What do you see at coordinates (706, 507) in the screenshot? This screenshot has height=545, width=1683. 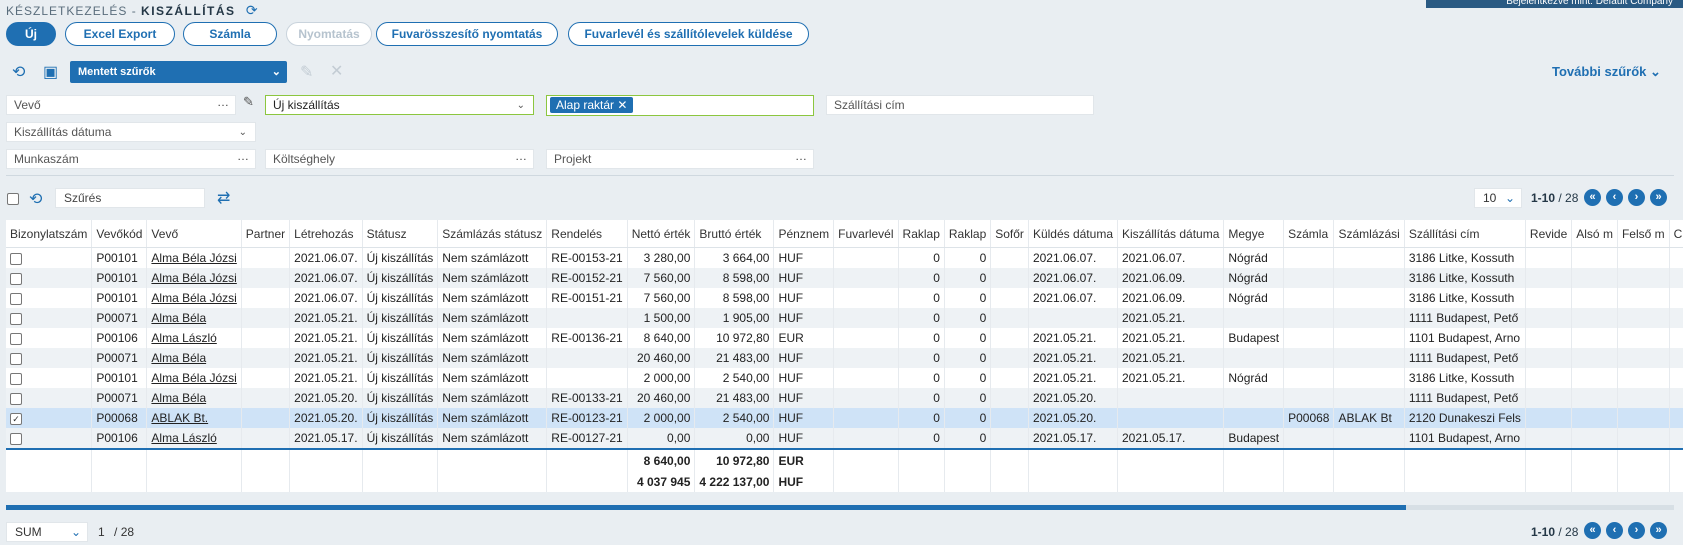 I see `horizontal-scrollbar` at bounding box center [706, 507].